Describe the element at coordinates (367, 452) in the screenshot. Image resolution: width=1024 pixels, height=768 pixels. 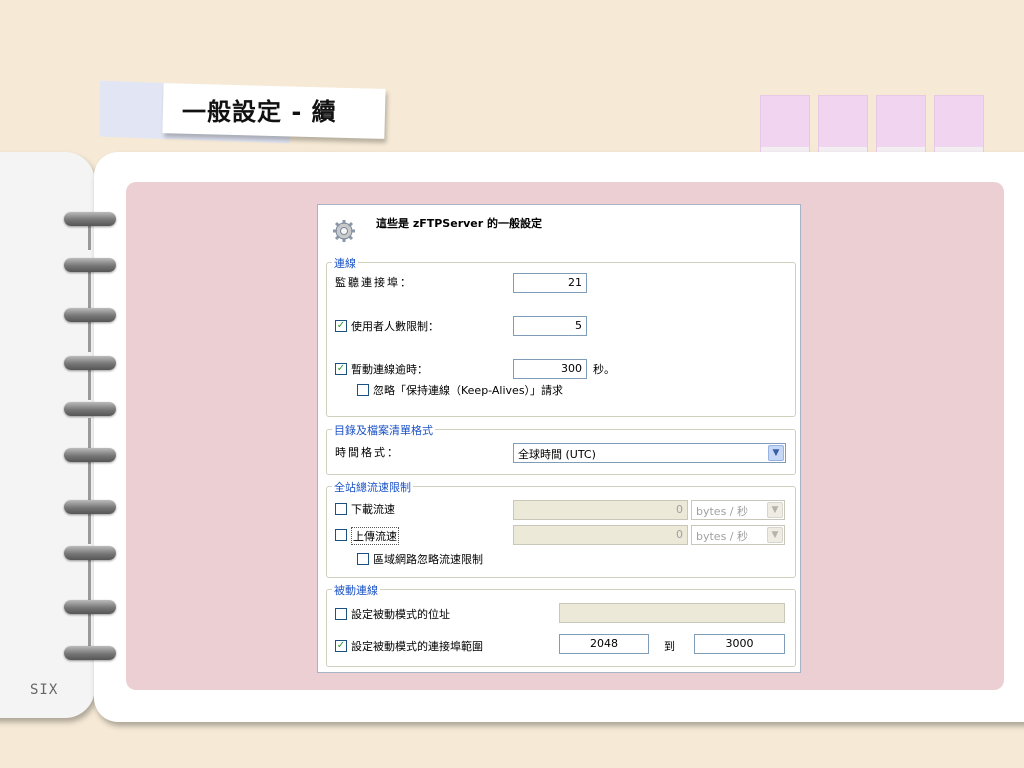
I see `time-format-label: 時間格式：` at that location.